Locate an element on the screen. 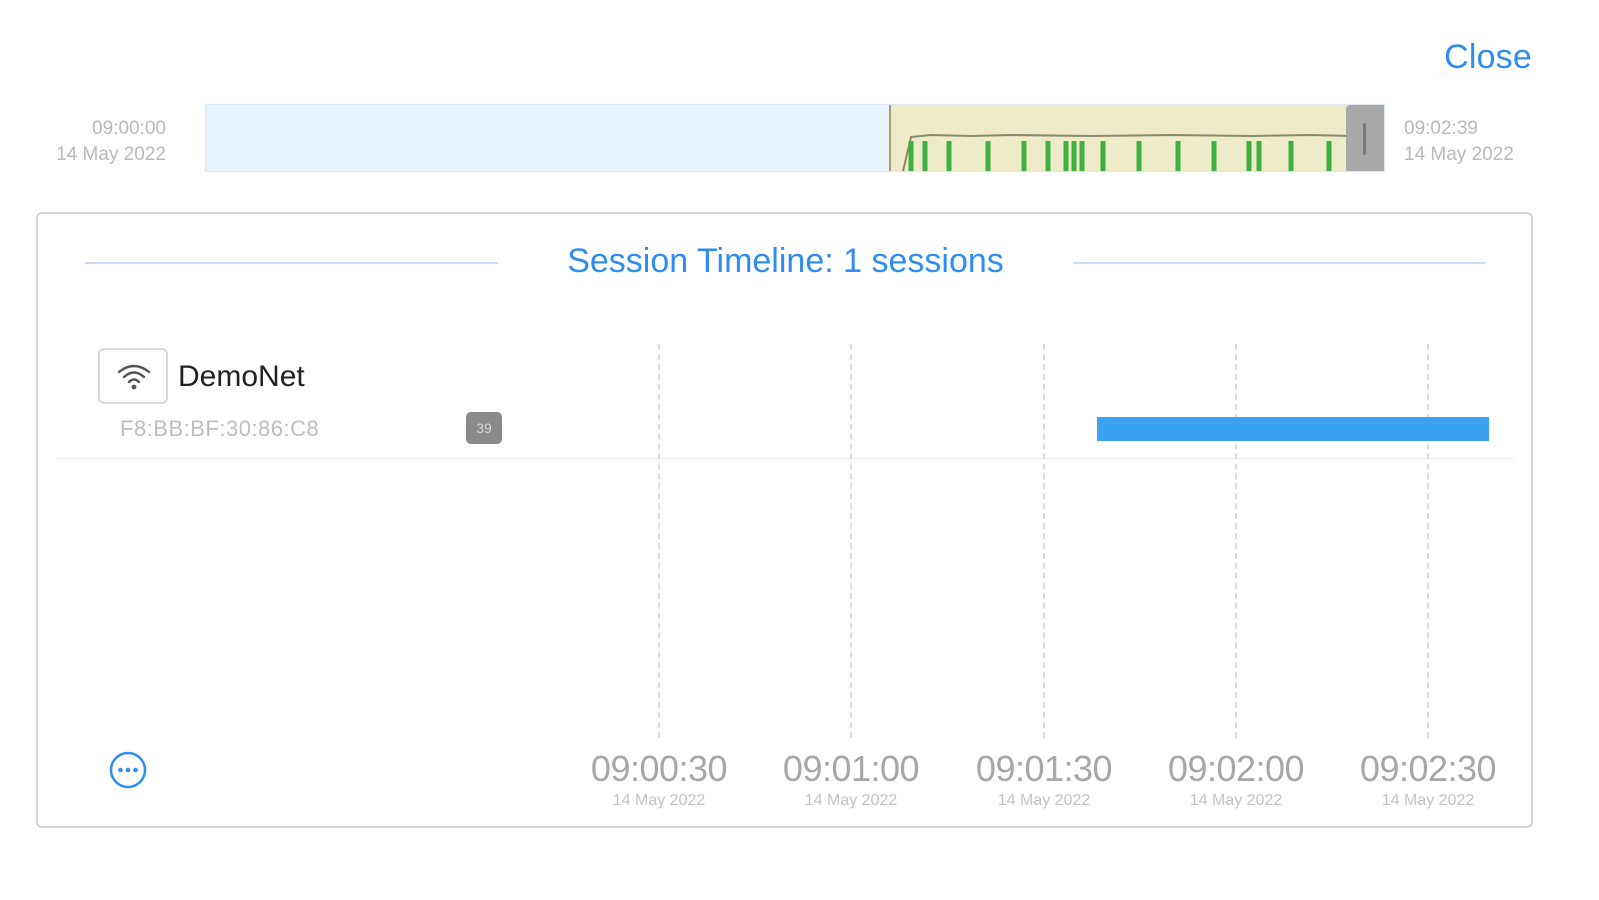  overview-end-date: 14 May 2022 is located at coordinates (1459, 154).